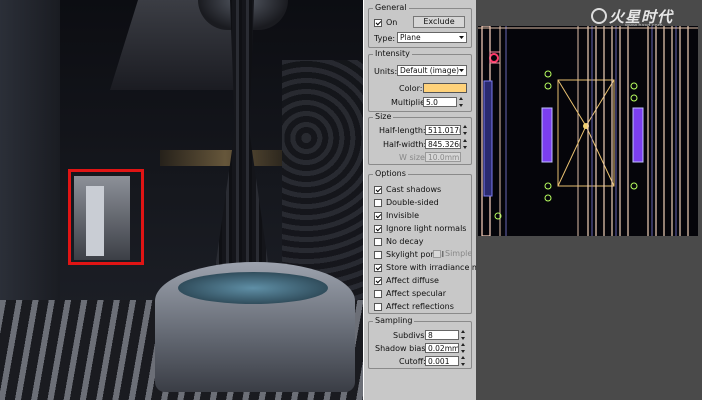 Image resolution: width=702 pixels, height=400 pixels. I want to click on option-label: No decay, so click(405, 241).